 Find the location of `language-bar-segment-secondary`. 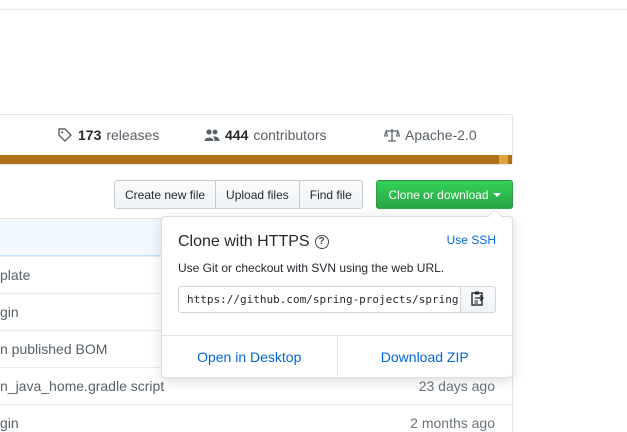

language-bar-segment-secondary is located at coordinates (503, 159).